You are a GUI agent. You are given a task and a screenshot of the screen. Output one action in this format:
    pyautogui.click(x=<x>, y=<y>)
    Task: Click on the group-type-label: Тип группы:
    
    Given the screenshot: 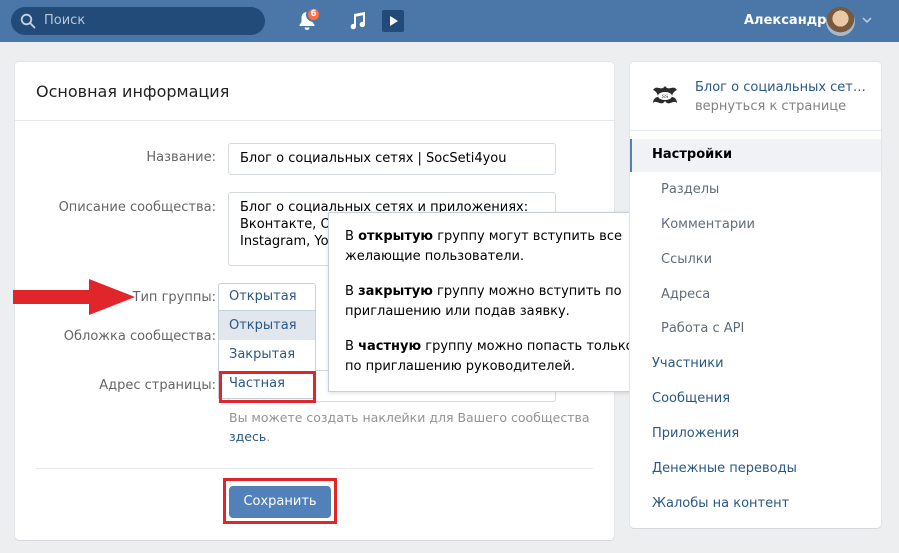 What is the action you would take?
    pyautogui.click(x=174, y=297)
    